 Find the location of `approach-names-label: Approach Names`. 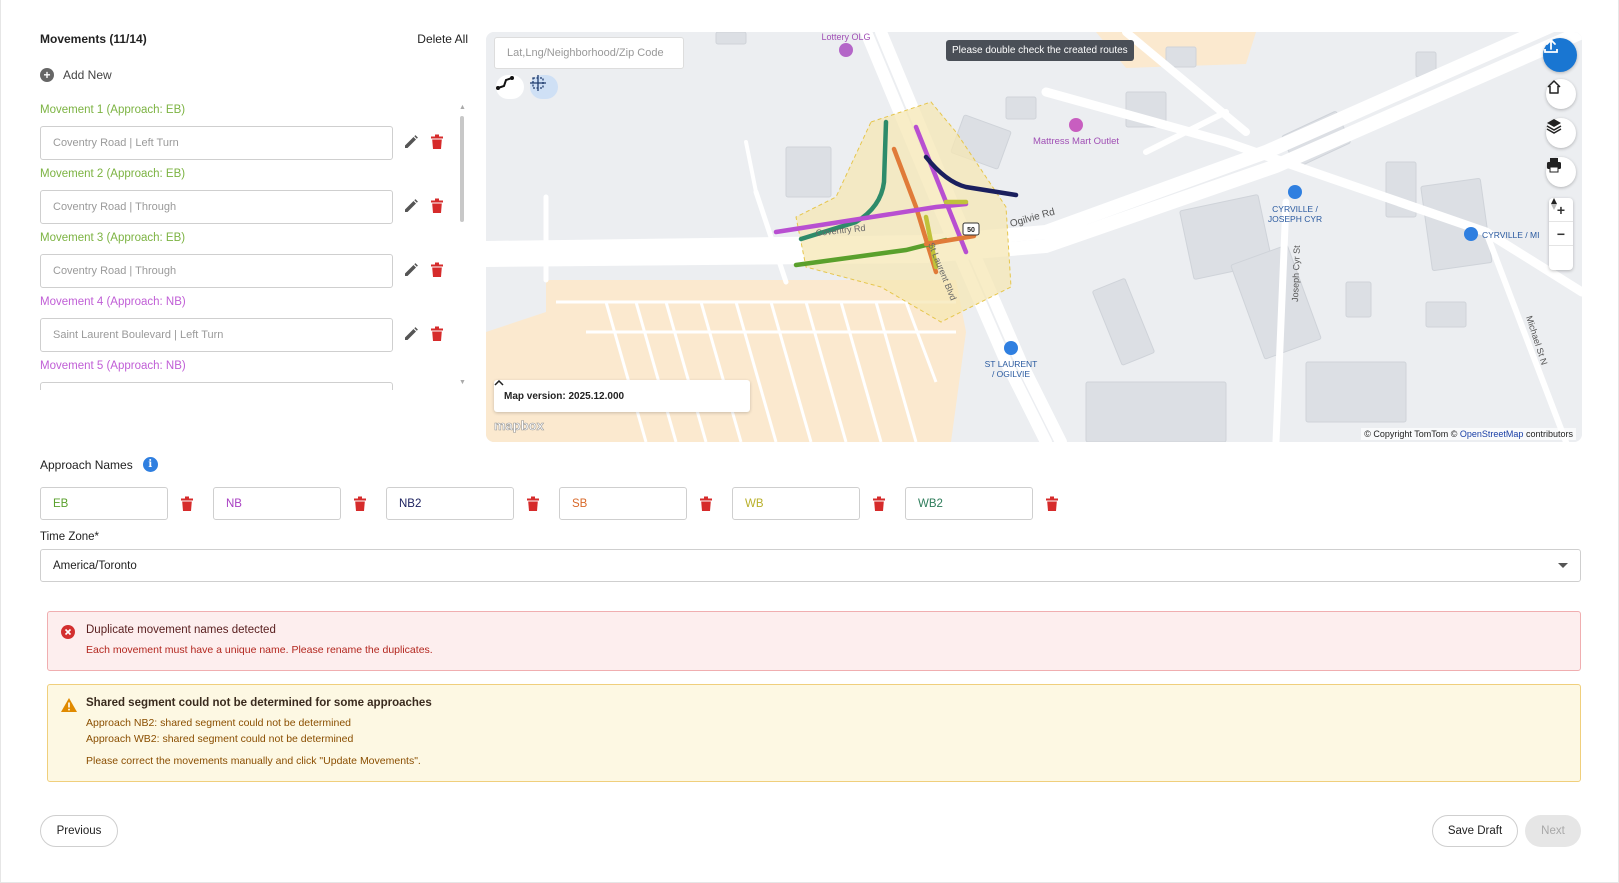

approach-names-label: Approach Names is located at coordinates (86, 464).